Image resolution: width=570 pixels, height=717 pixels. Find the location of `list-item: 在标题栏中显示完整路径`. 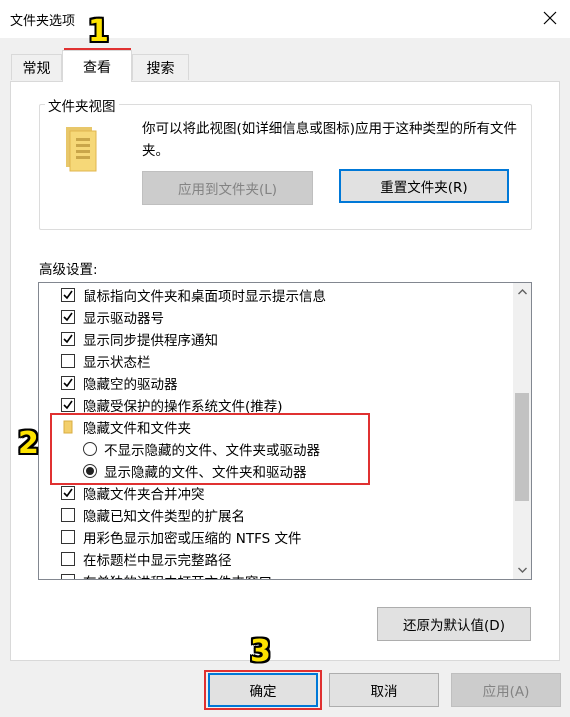

list-item: 在标题栏中显示完整路径 is located at coordinates (146, 559).